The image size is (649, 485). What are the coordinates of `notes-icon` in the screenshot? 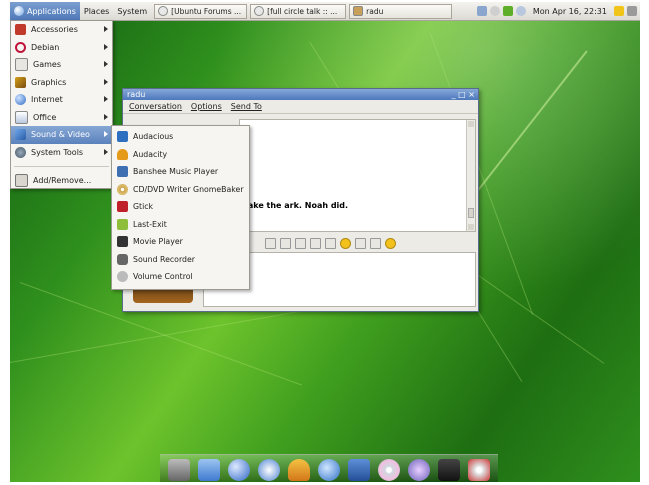 It's located at (619, 11).